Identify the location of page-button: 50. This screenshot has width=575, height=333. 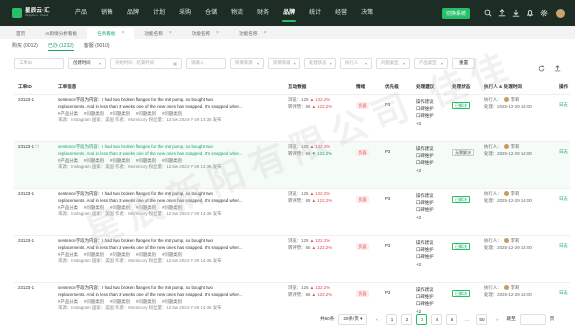
(482, 319).